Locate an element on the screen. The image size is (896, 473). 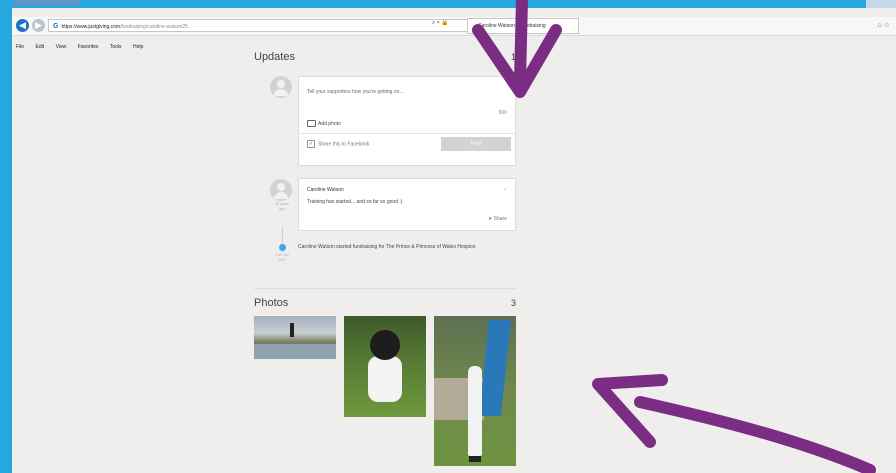
browser-tab: Caroline Watson is fundraising is located at coordinates (523, 26).